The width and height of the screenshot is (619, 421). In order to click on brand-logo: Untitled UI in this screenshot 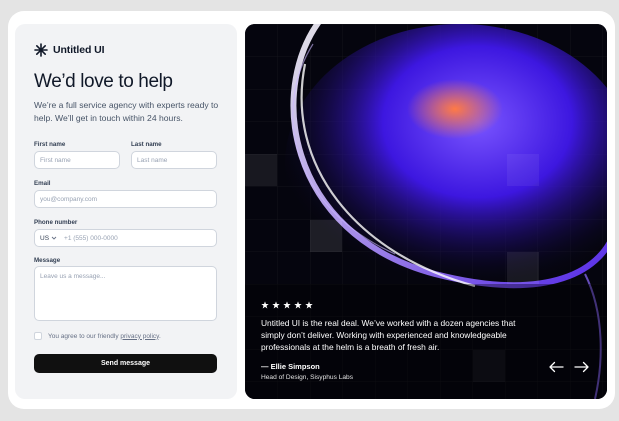, I will do `click(69, 50)`.